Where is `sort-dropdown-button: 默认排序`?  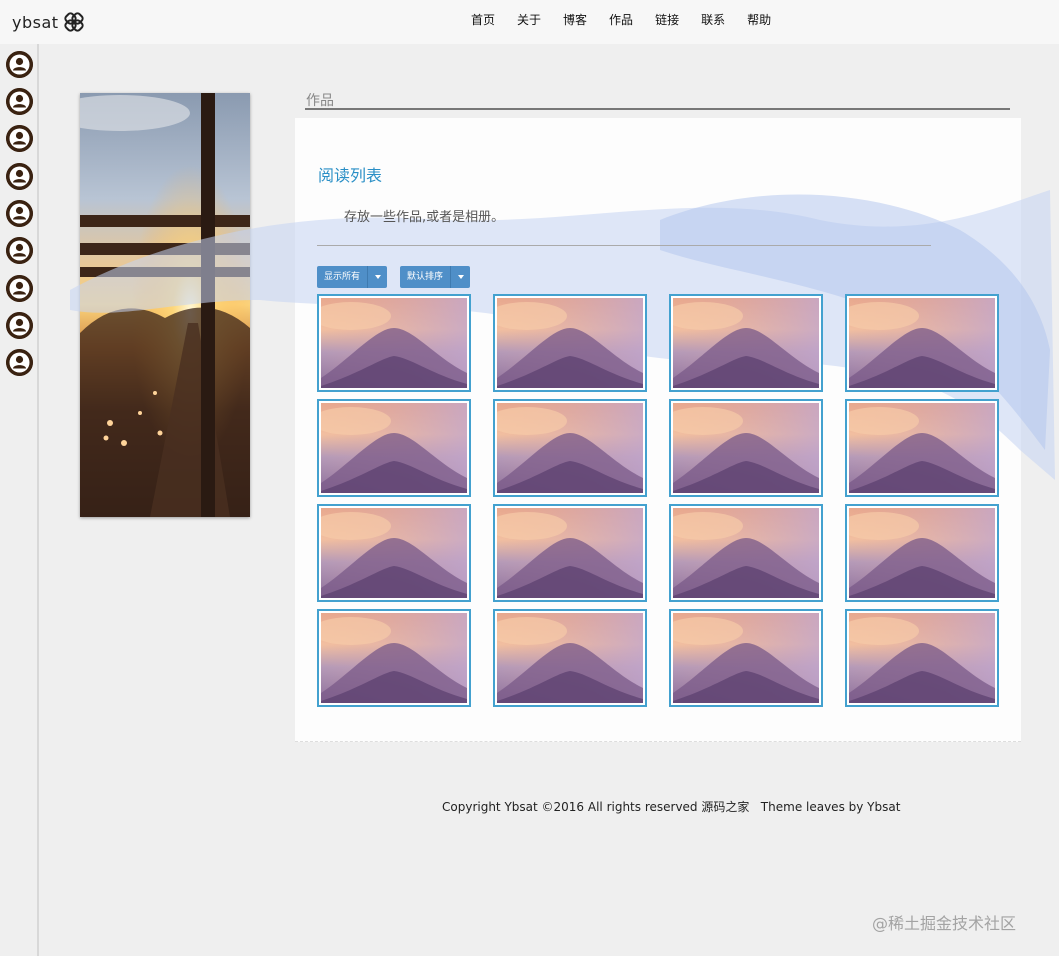 sort-dropdown-button: 默认排序 is located at coordinates (435, 277).